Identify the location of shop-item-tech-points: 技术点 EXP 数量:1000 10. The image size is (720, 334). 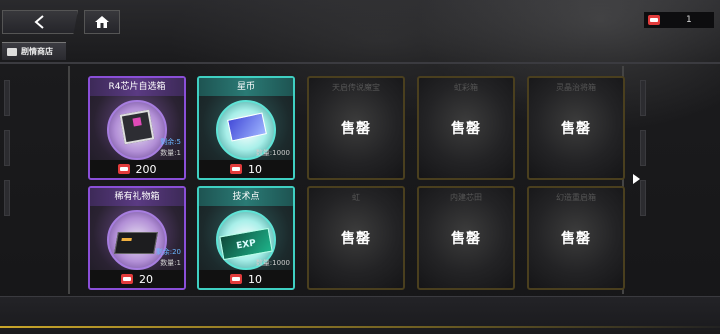
(246, 238).